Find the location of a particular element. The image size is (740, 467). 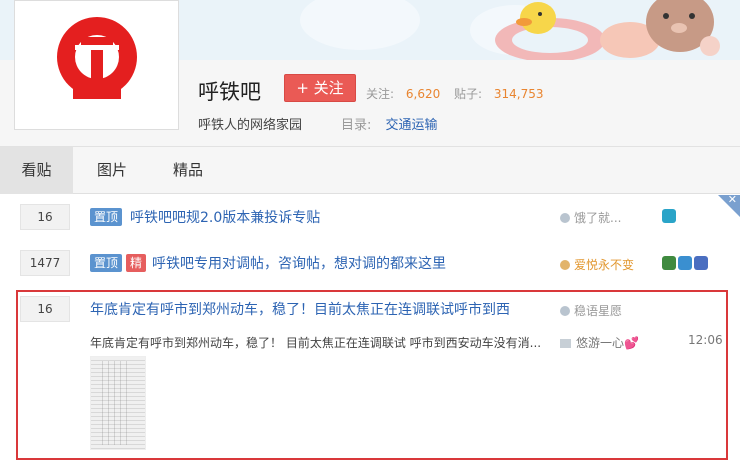

followers-count: 6,620 is located at coordinates (423, 94).